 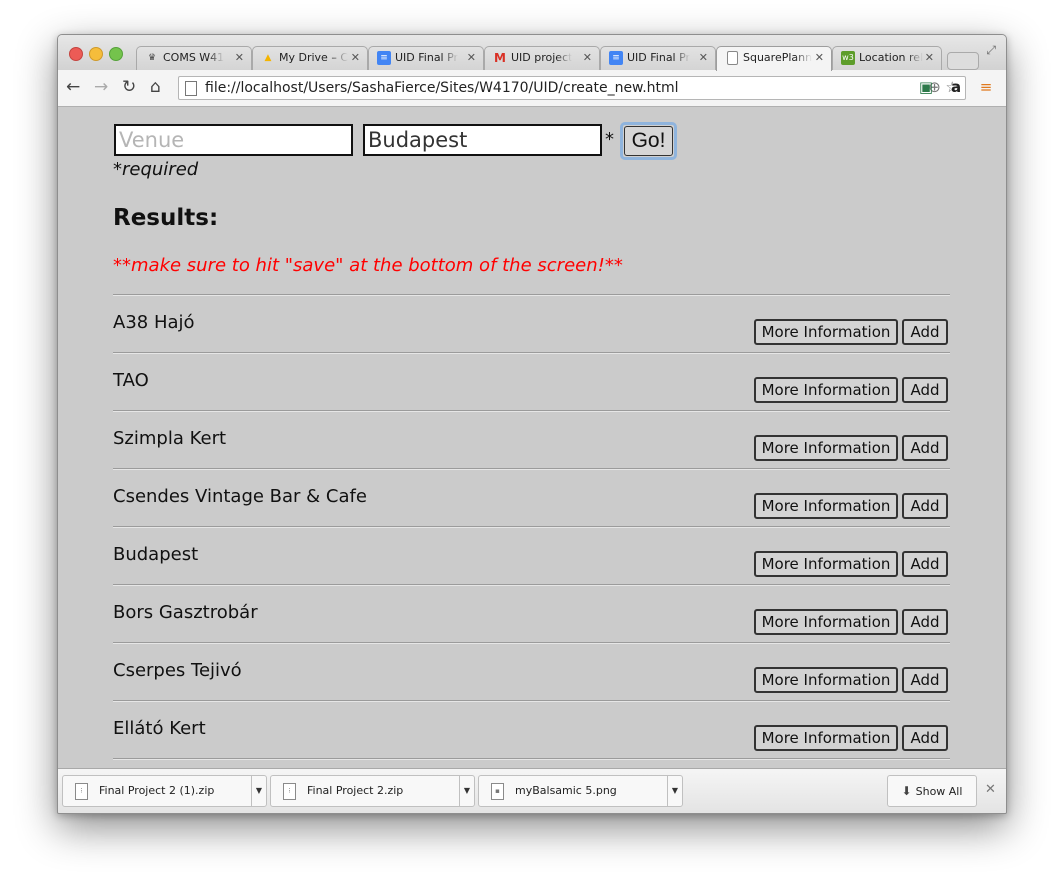 I want to click on close-icon: ✕, so click(x=990, y=789).